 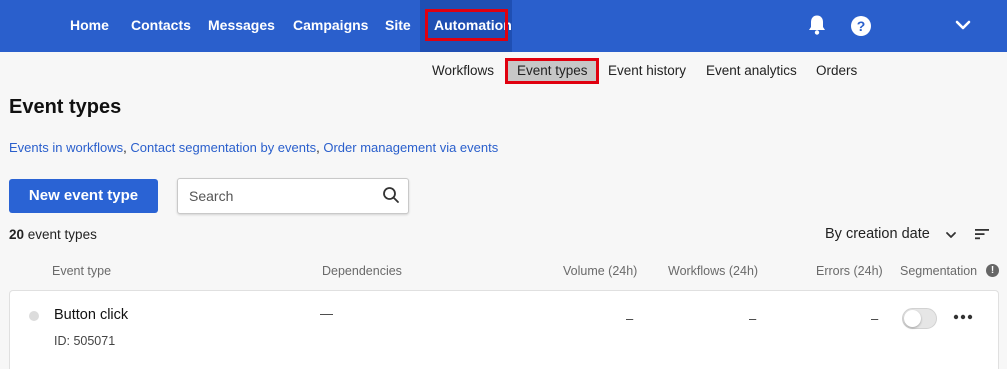 What do you see at coordinates (223, 147) in the screenshot?
I see `link-contact-segmentation: Contact segmentation by events` at bounding box center [223, 147].